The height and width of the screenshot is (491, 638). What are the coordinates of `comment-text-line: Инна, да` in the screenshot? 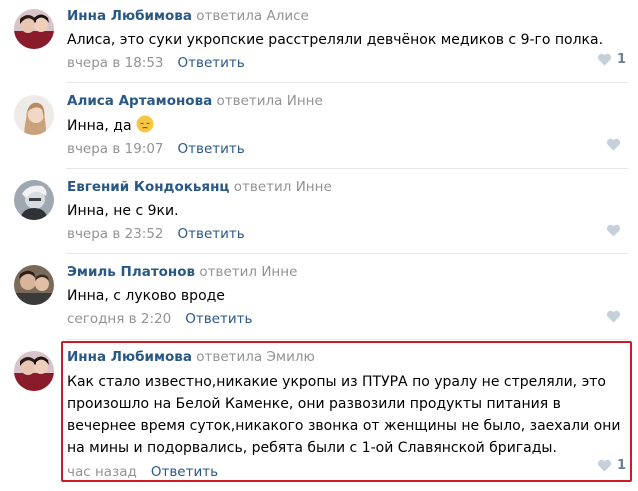 It's located at (347, 126).